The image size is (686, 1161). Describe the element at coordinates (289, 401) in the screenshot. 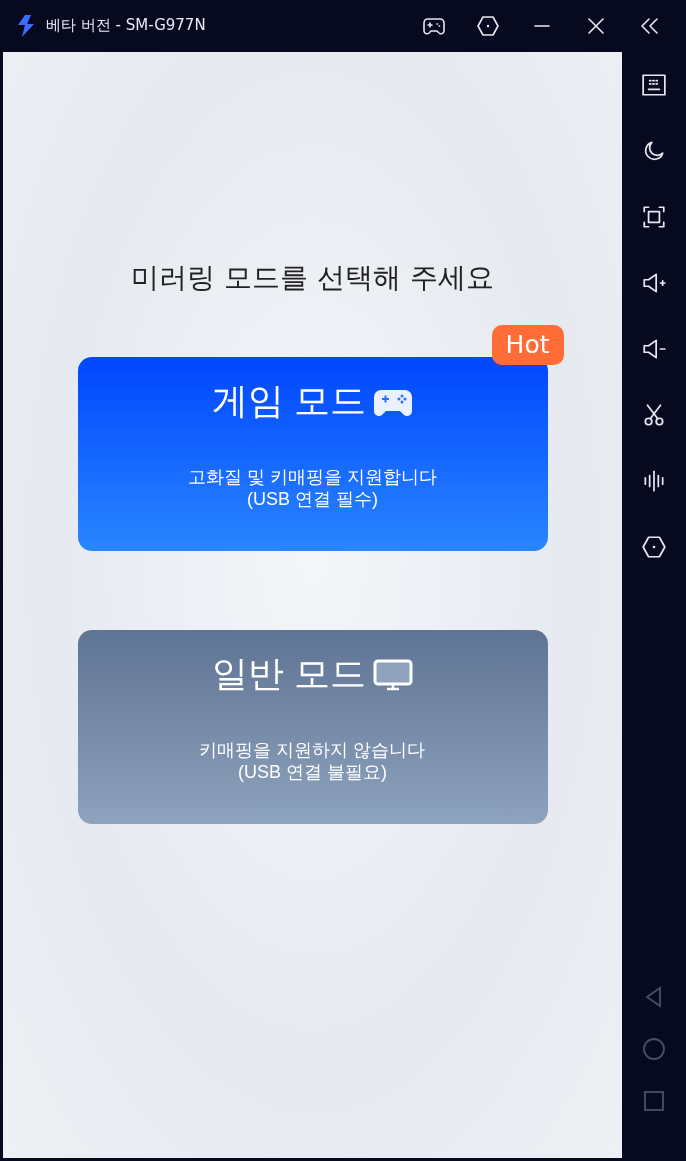

I see `mode-title: 게임 모드` at that location.